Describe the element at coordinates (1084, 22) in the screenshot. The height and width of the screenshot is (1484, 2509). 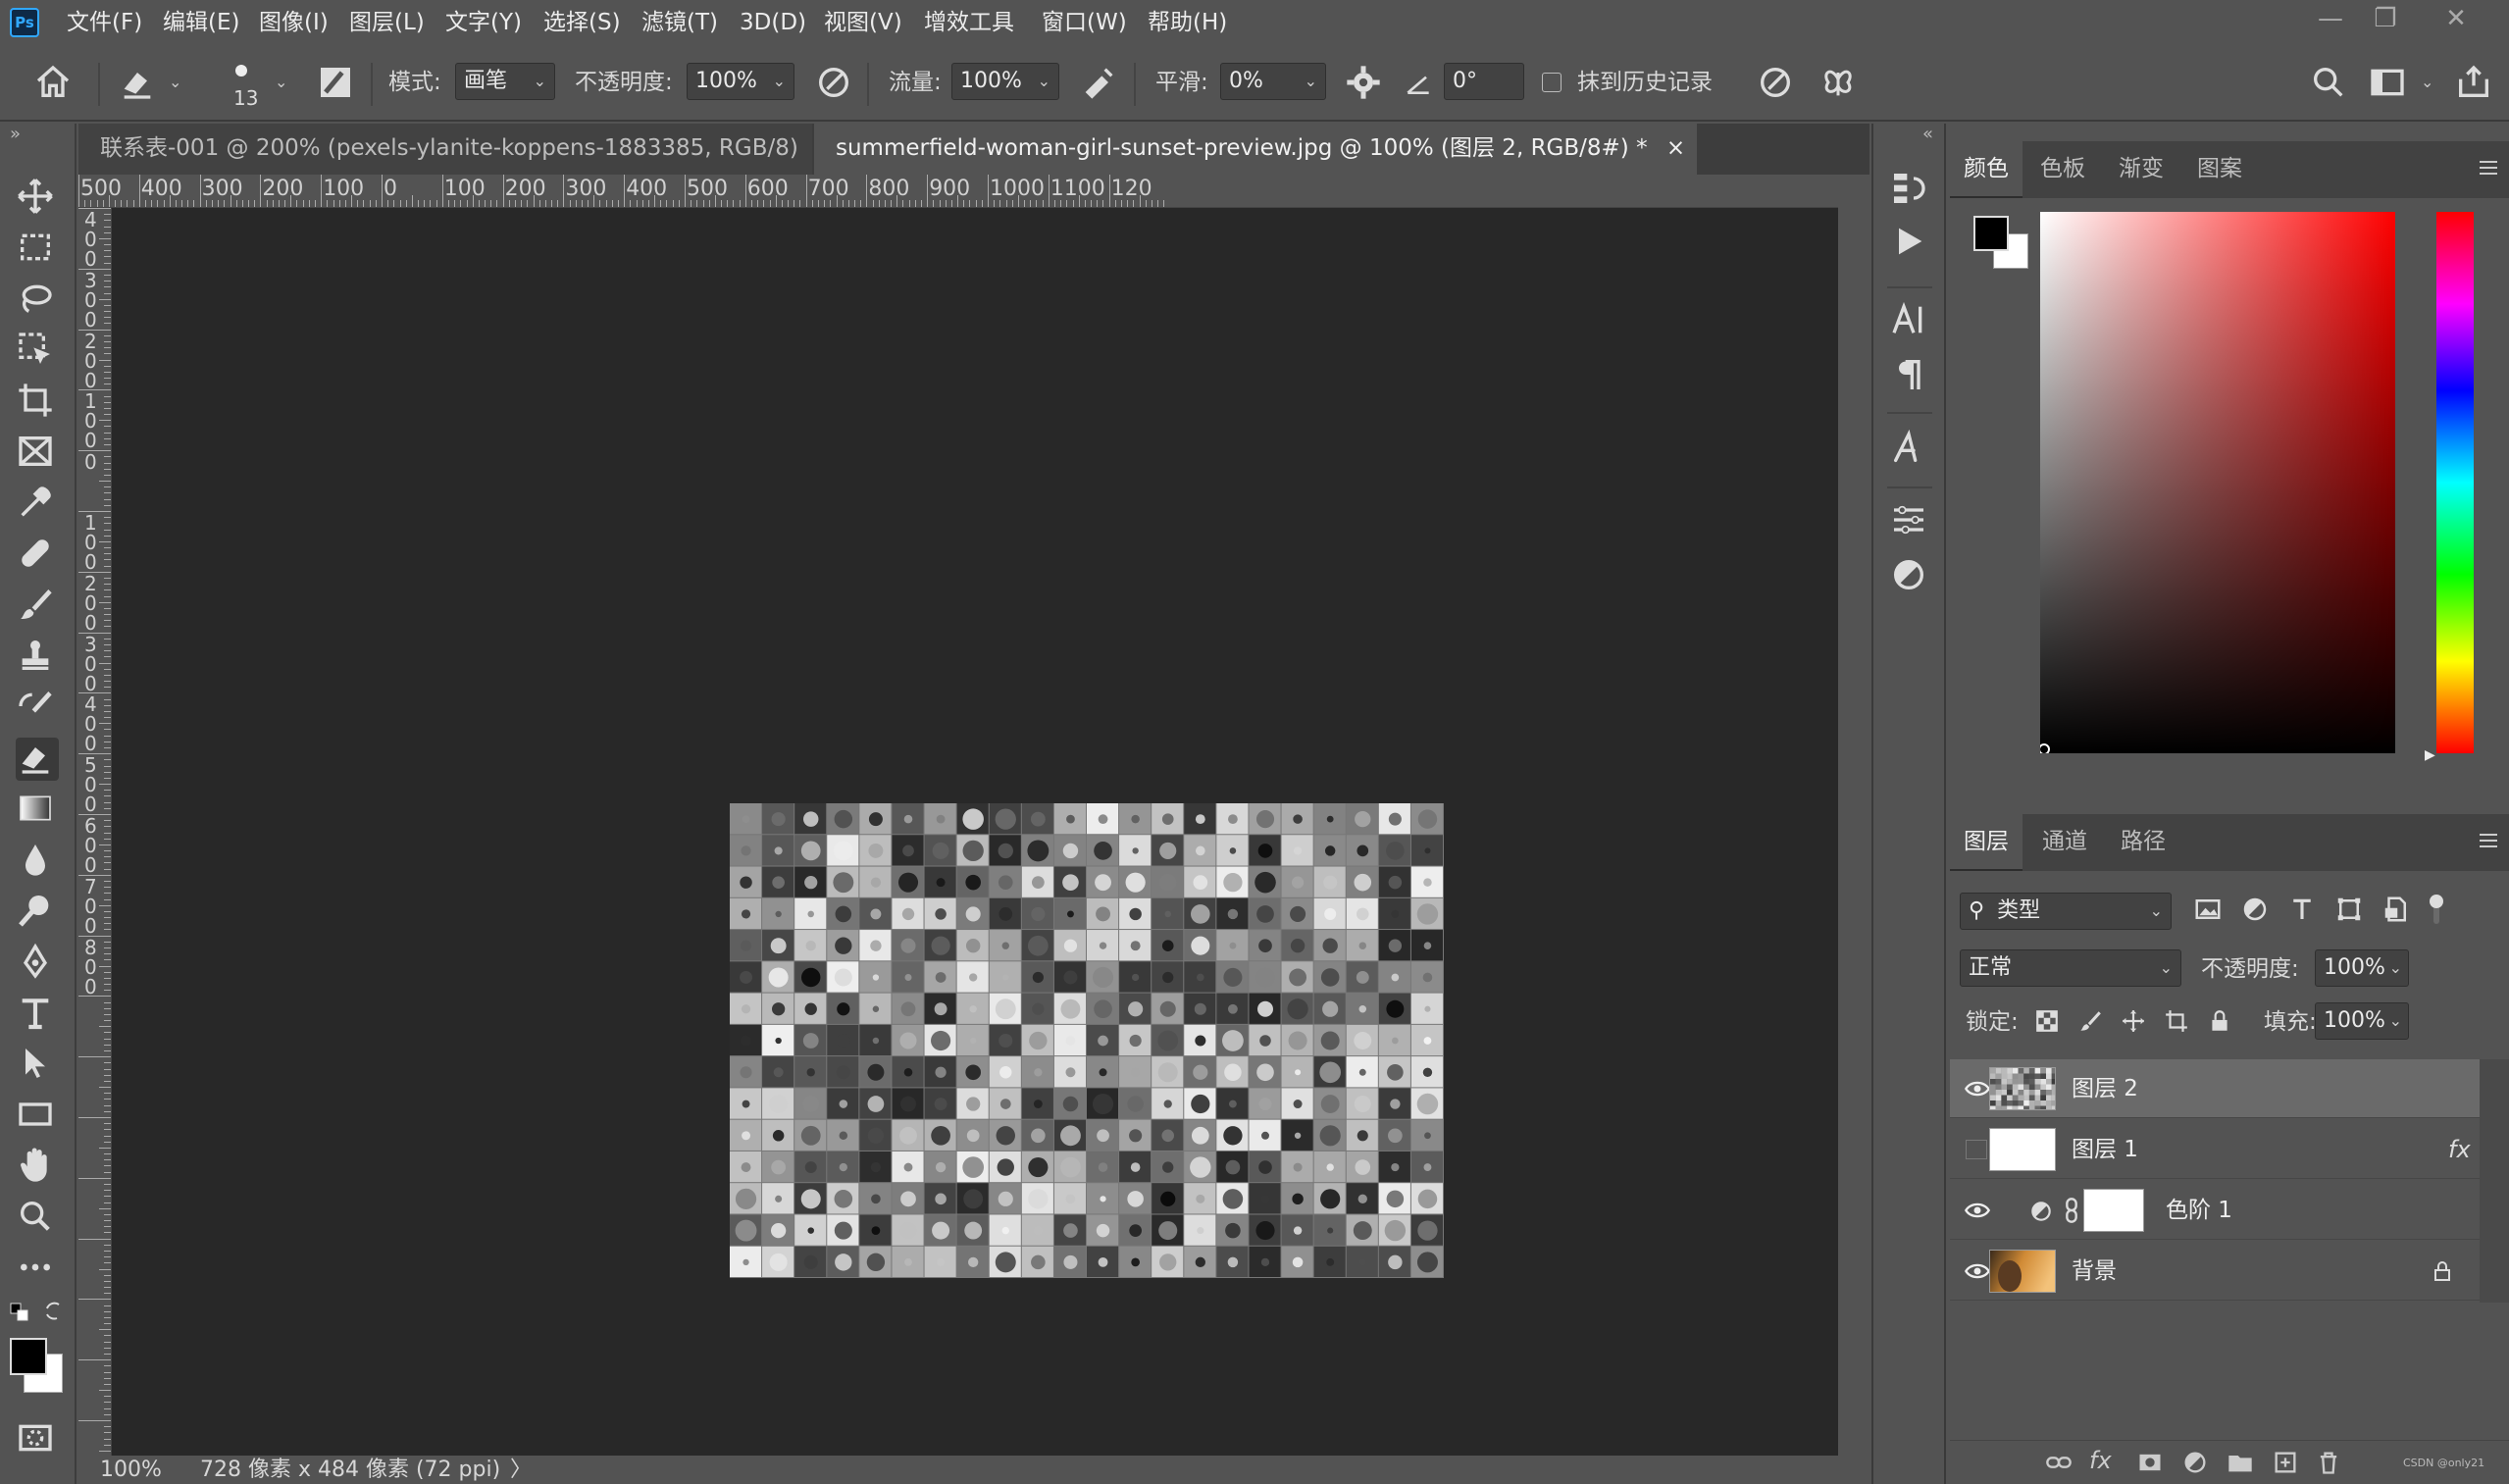
I see `menu-window: 窗口(W)` at that location.